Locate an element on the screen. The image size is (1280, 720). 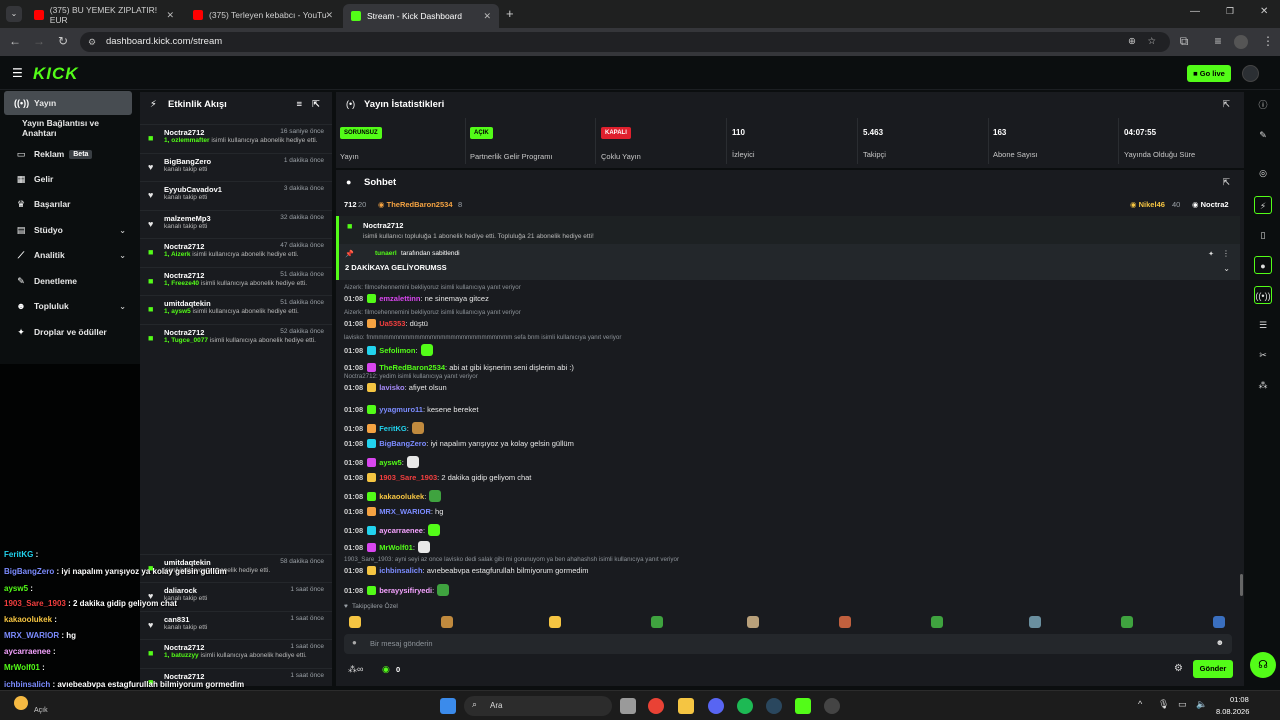
chat-settings-icon: ⚙ is located at coordinates (1178, 668).